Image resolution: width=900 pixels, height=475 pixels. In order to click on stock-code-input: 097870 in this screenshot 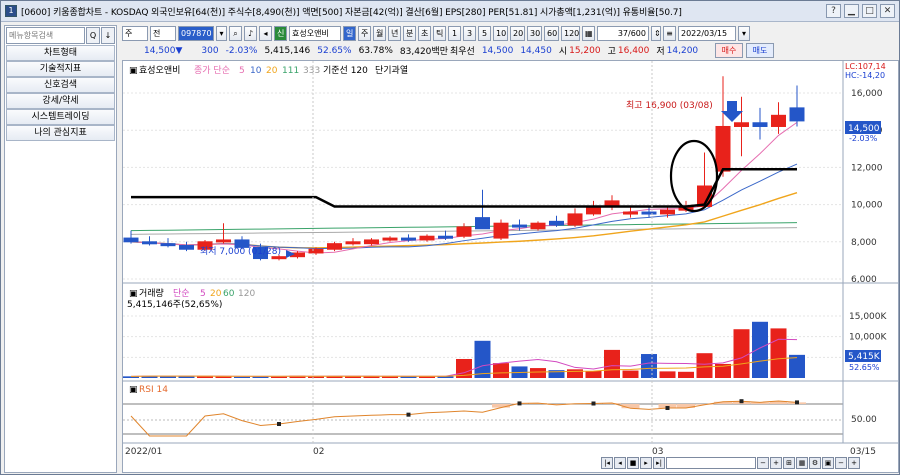, I will do `click(196, 33)`.